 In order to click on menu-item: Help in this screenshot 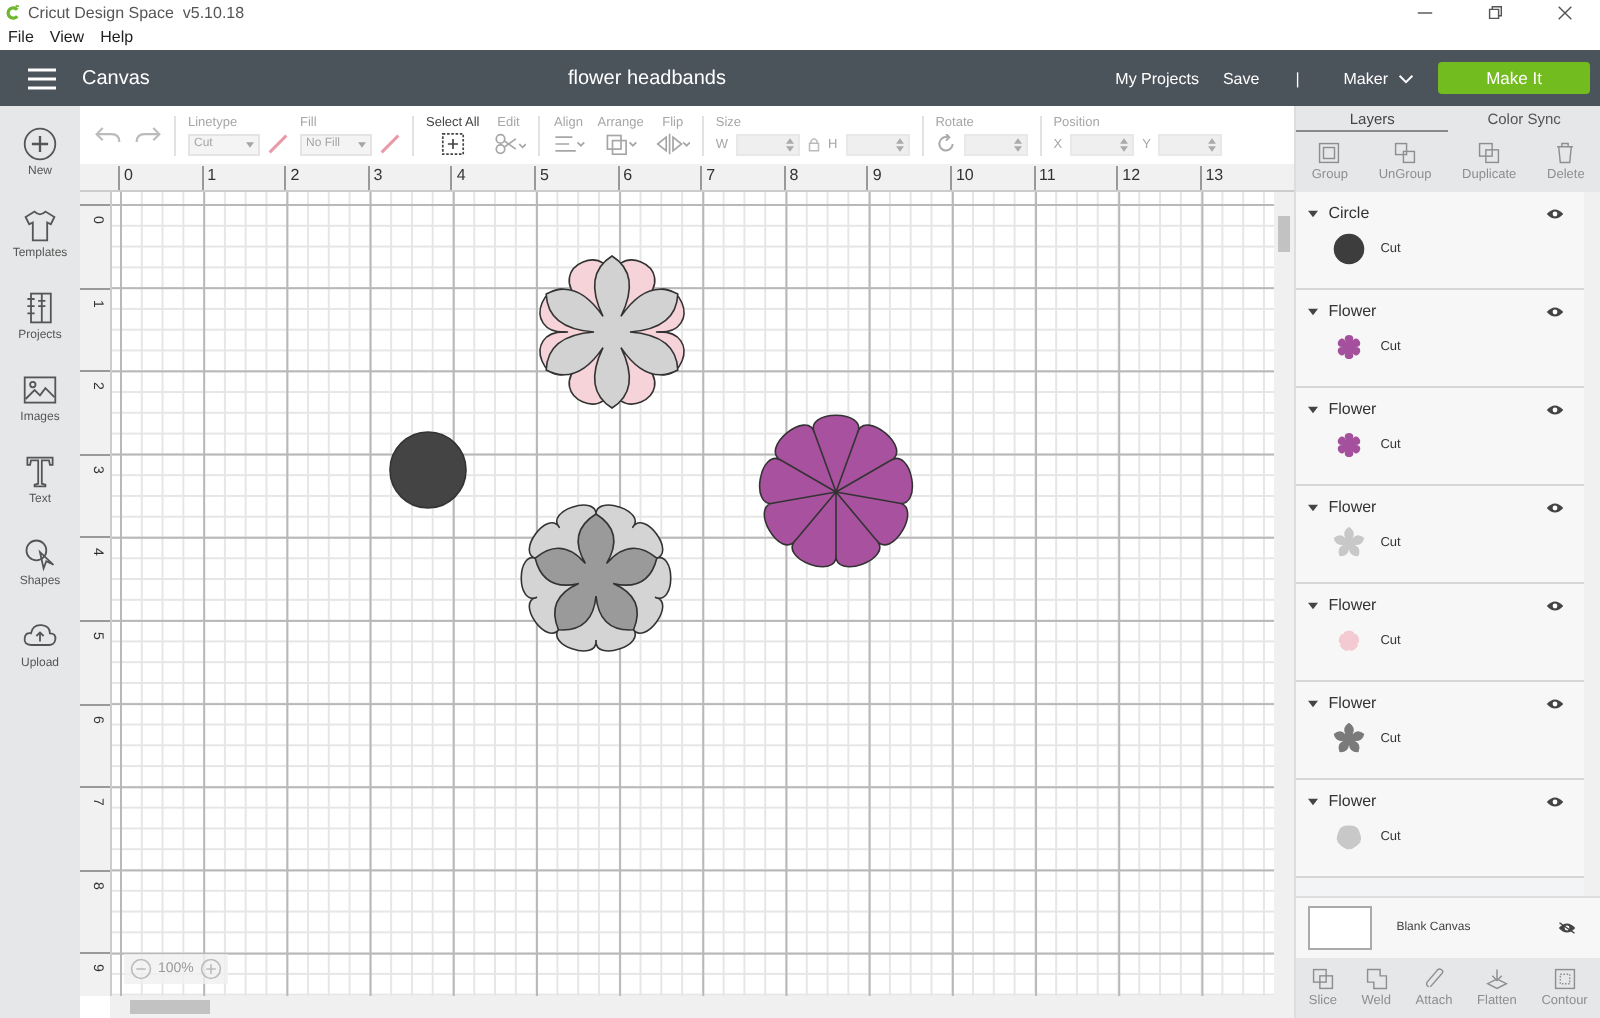, I will do `click(117, 37)`.